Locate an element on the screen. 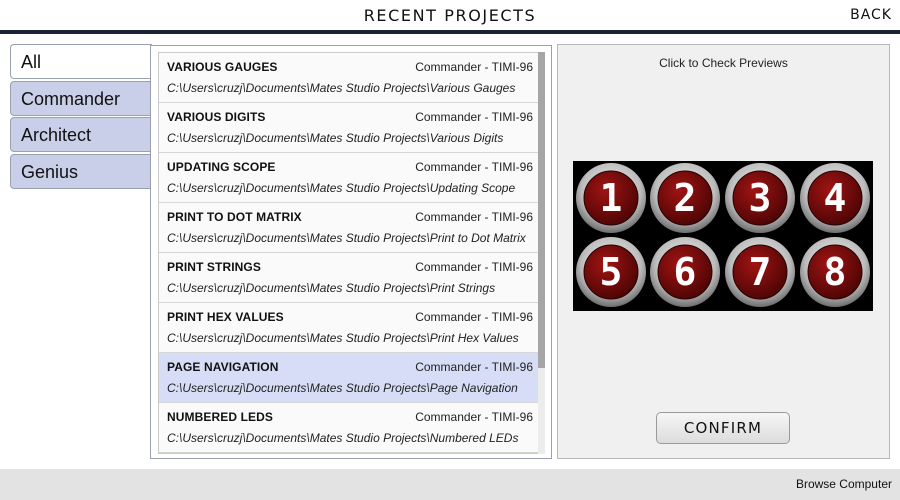  back-button: BACK is located at coordinates (871, 15).